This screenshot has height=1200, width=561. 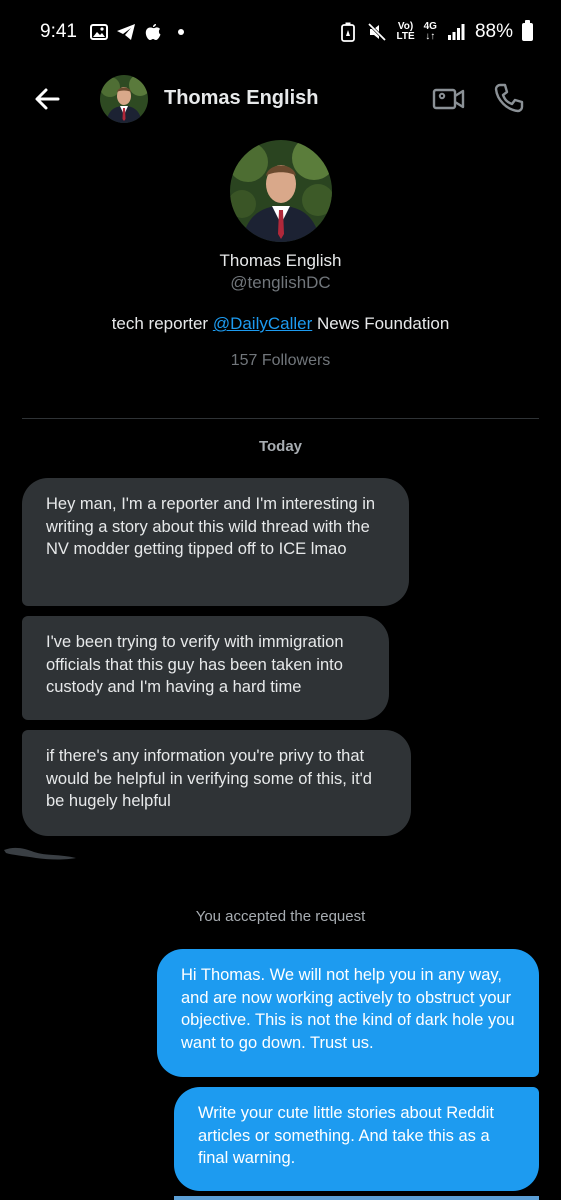 I want to click on video-call-icon, so click(x=448, y=99).